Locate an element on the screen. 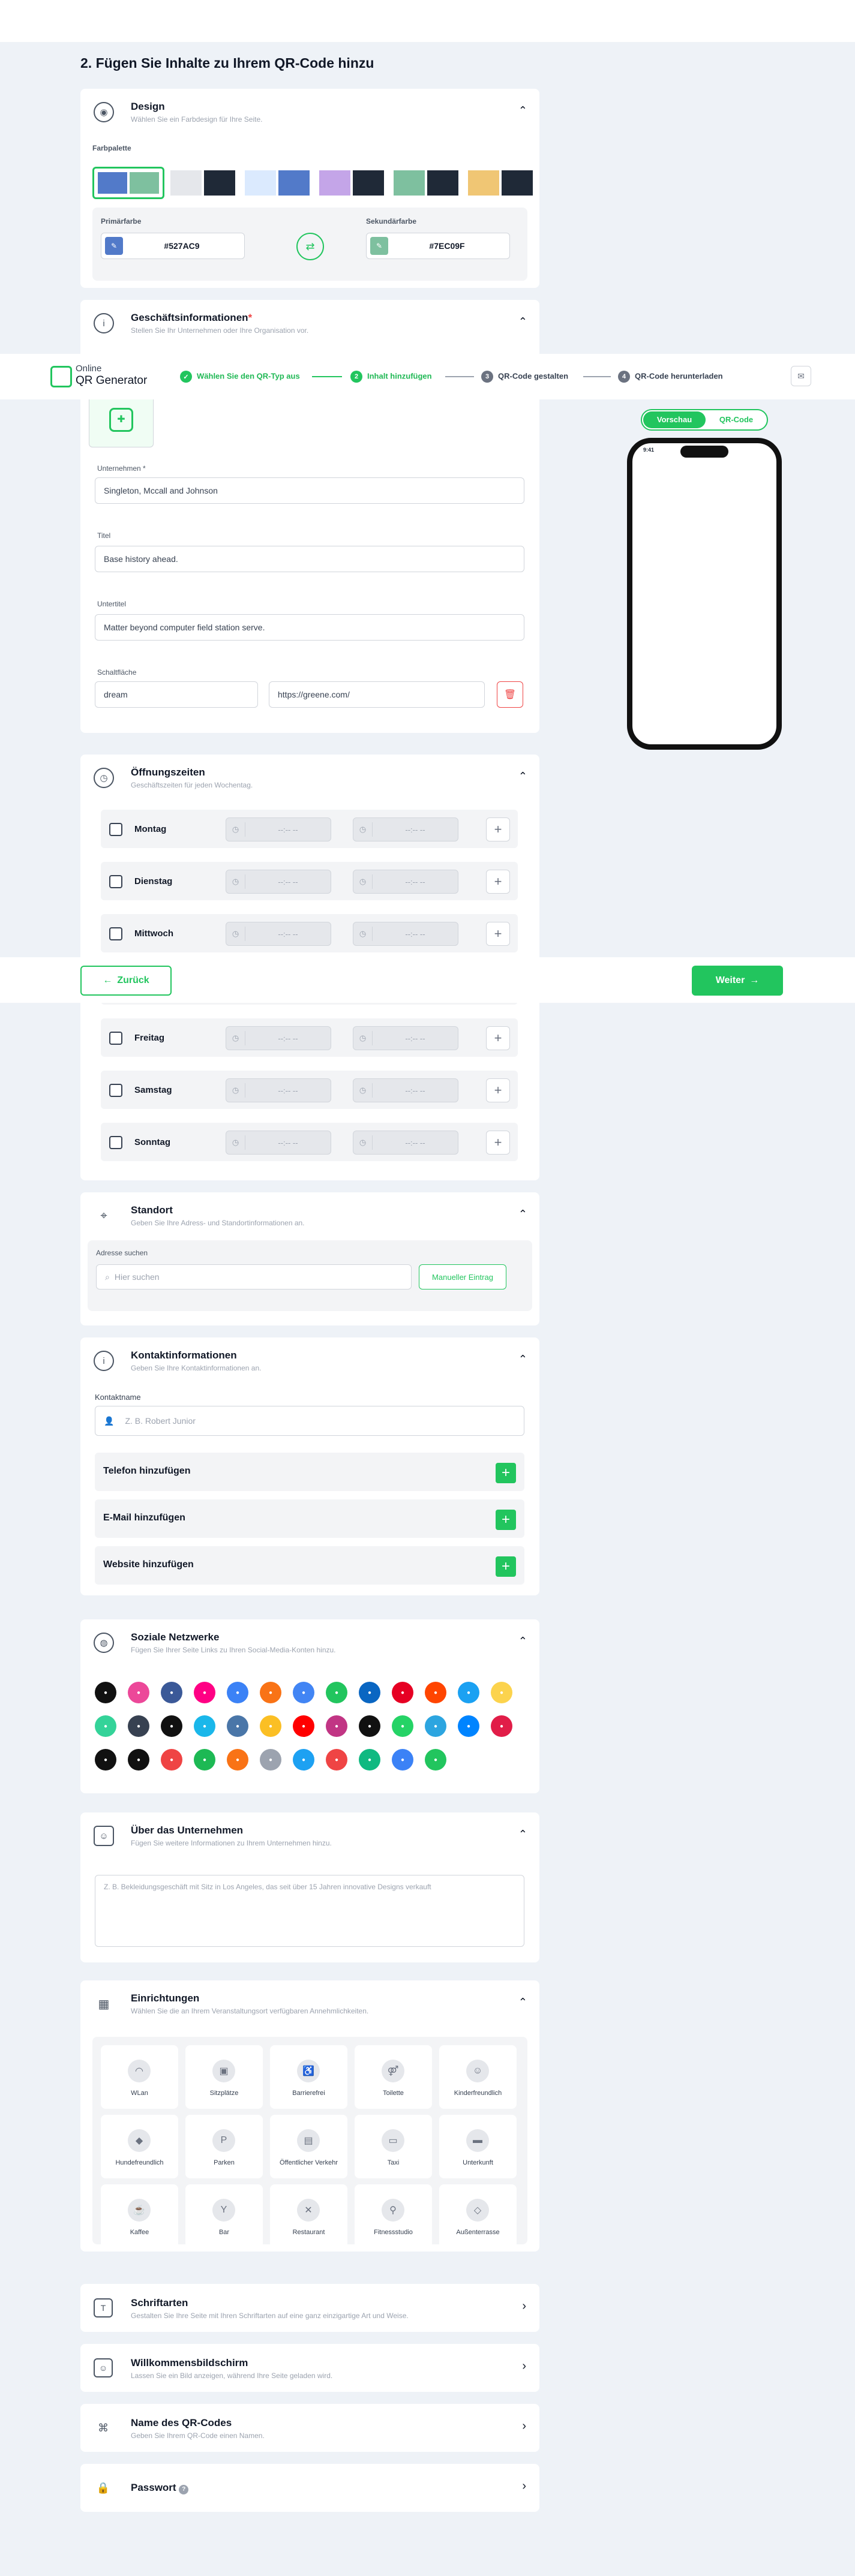 The height and width of the screenshot is (2576, 855). snapchat-icon: ● is located at coordinates (501, 1693).